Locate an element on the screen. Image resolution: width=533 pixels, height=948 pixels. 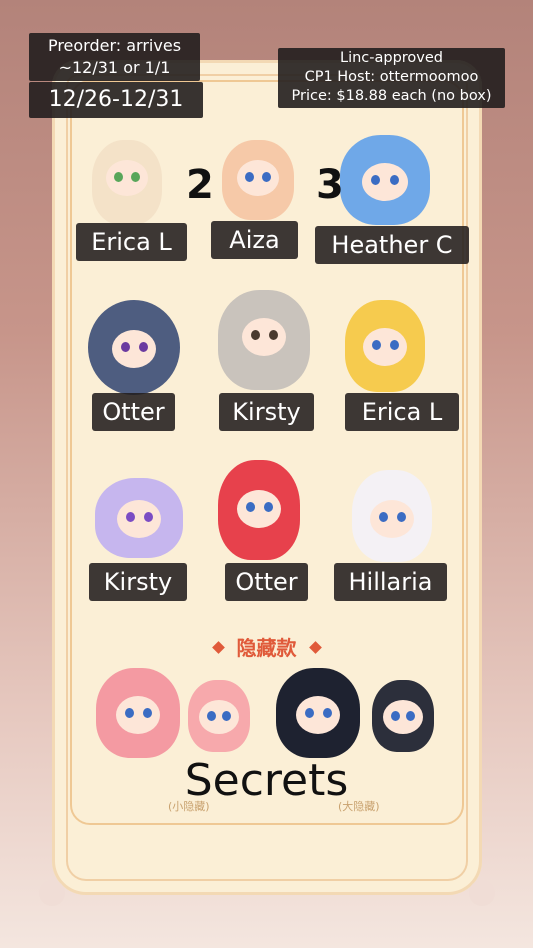
figure-lilac-sheep is located at coordinates (139, 518).